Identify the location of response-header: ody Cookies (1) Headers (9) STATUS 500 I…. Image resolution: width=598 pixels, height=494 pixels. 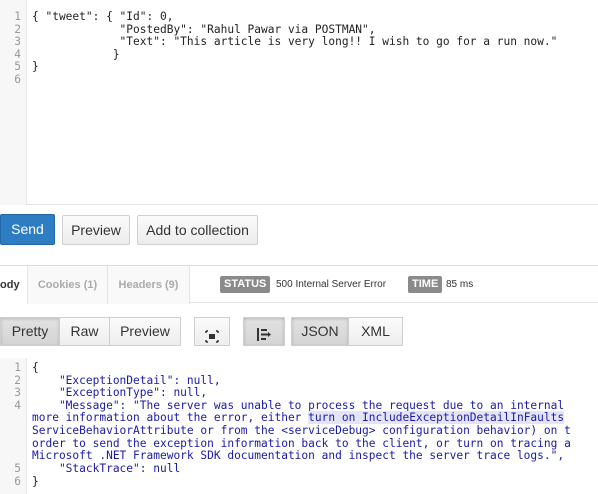
(299, 284).